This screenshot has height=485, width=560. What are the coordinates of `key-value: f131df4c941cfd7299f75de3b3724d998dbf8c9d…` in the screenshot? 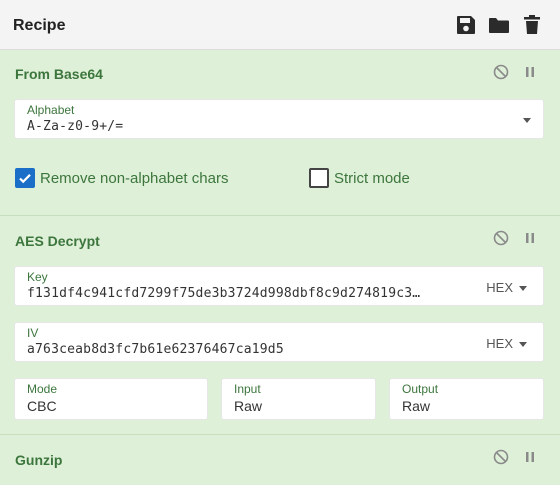 It's located at (224, 293).